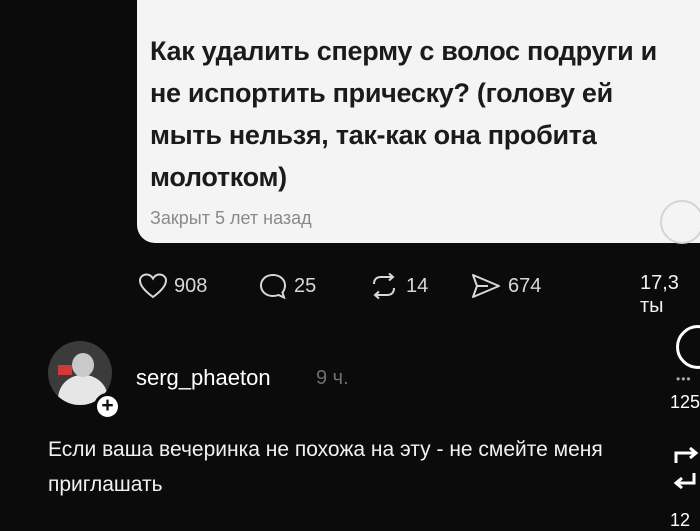 This screenshot has width=700, height=531. Describe the element at coordinates (384, 286) in the screenshot. I see `repost-icon` at that location.